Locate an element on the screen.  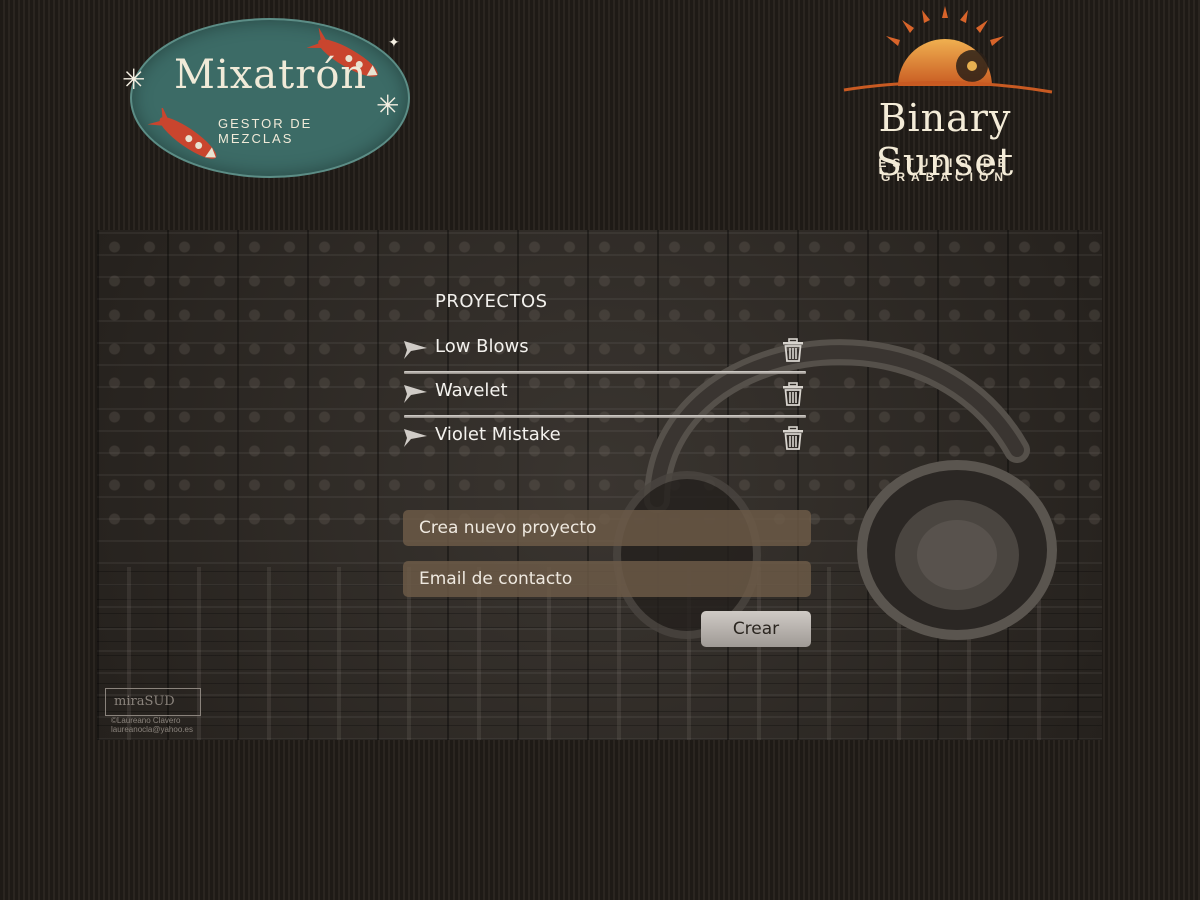
contact-email-input is located at coordinates (607, 579).